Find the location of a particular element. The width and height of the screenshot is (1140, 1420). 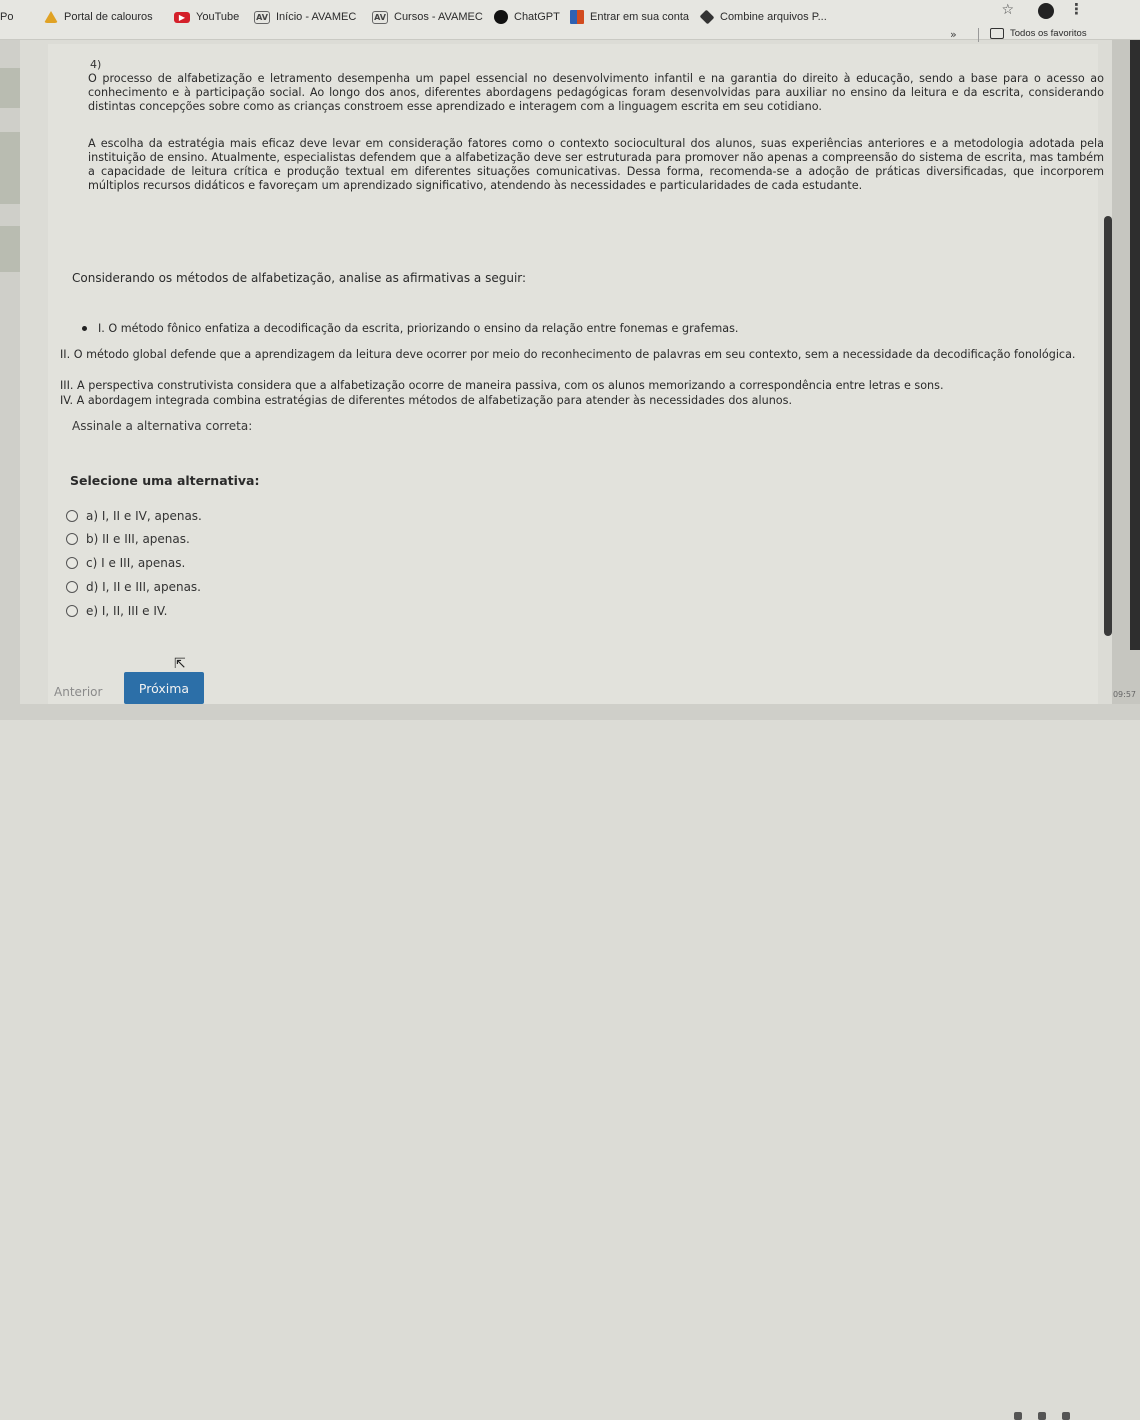

chatgpt-icon is located at coordinates (501, 17).